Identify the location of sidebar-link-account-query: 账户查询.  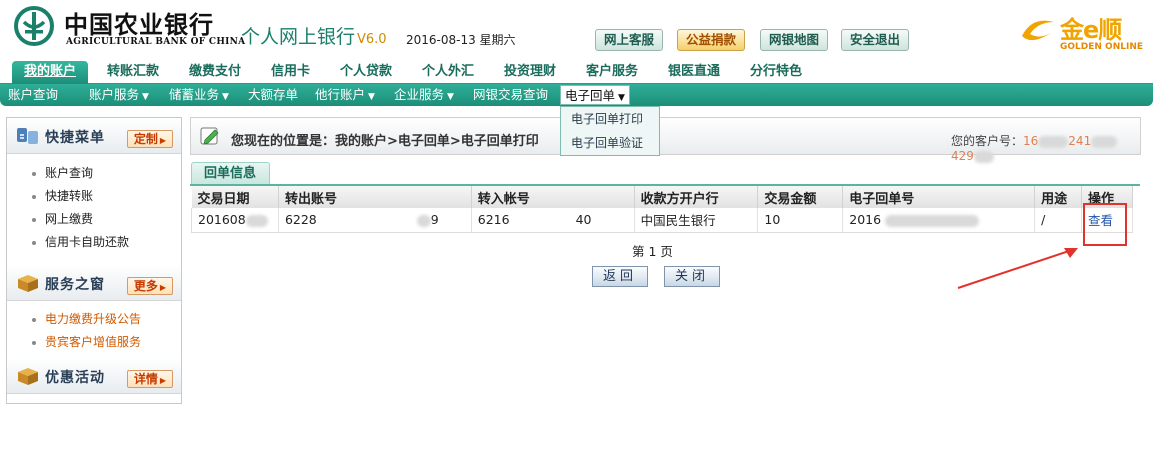
(94, 173).